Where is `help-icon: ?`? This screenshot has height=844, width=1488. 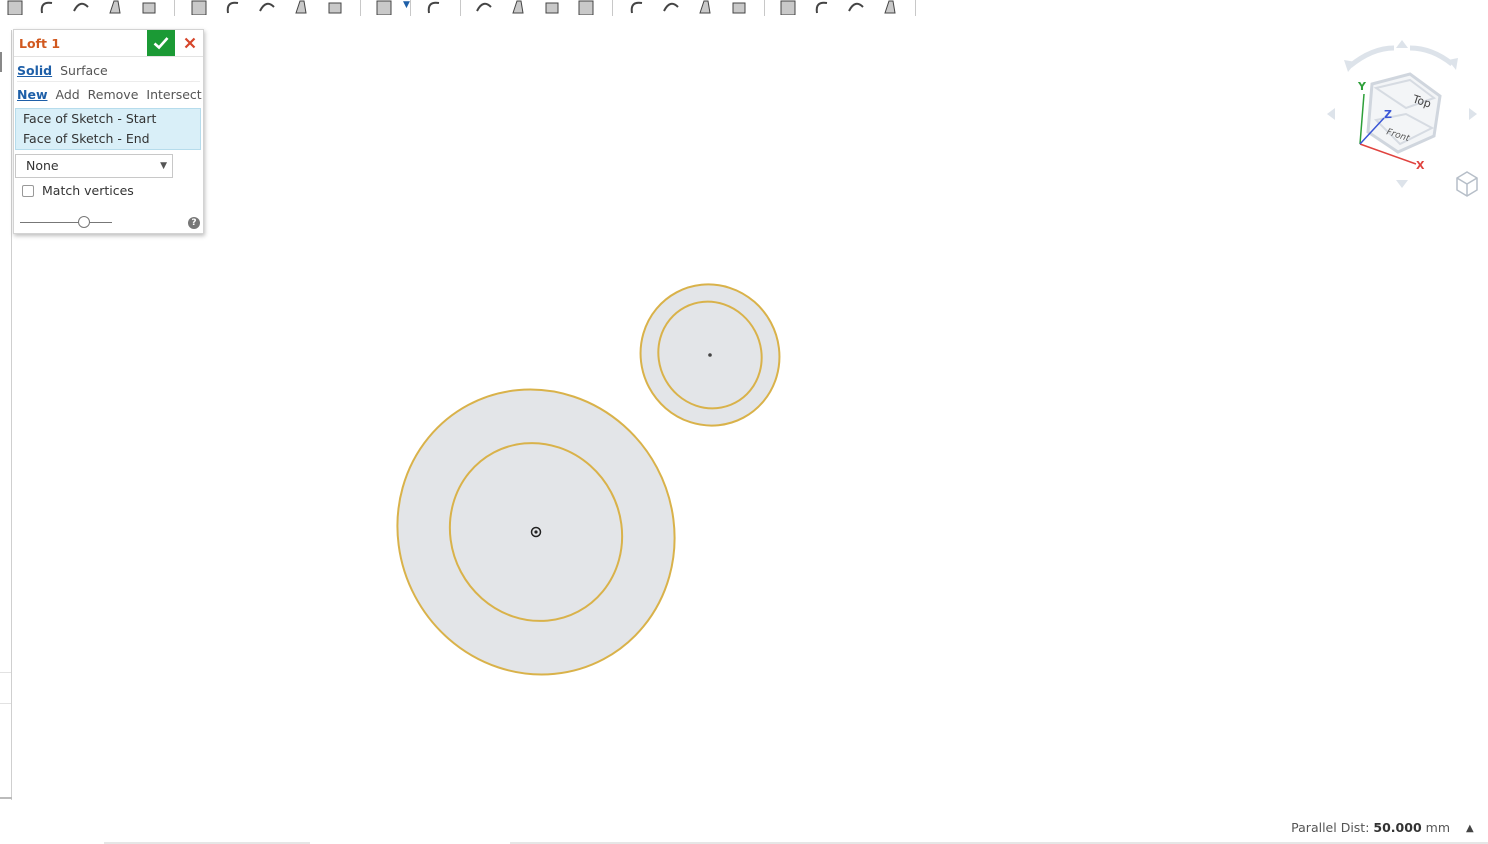 help-icon: ? is located at coordinates (194, 223).